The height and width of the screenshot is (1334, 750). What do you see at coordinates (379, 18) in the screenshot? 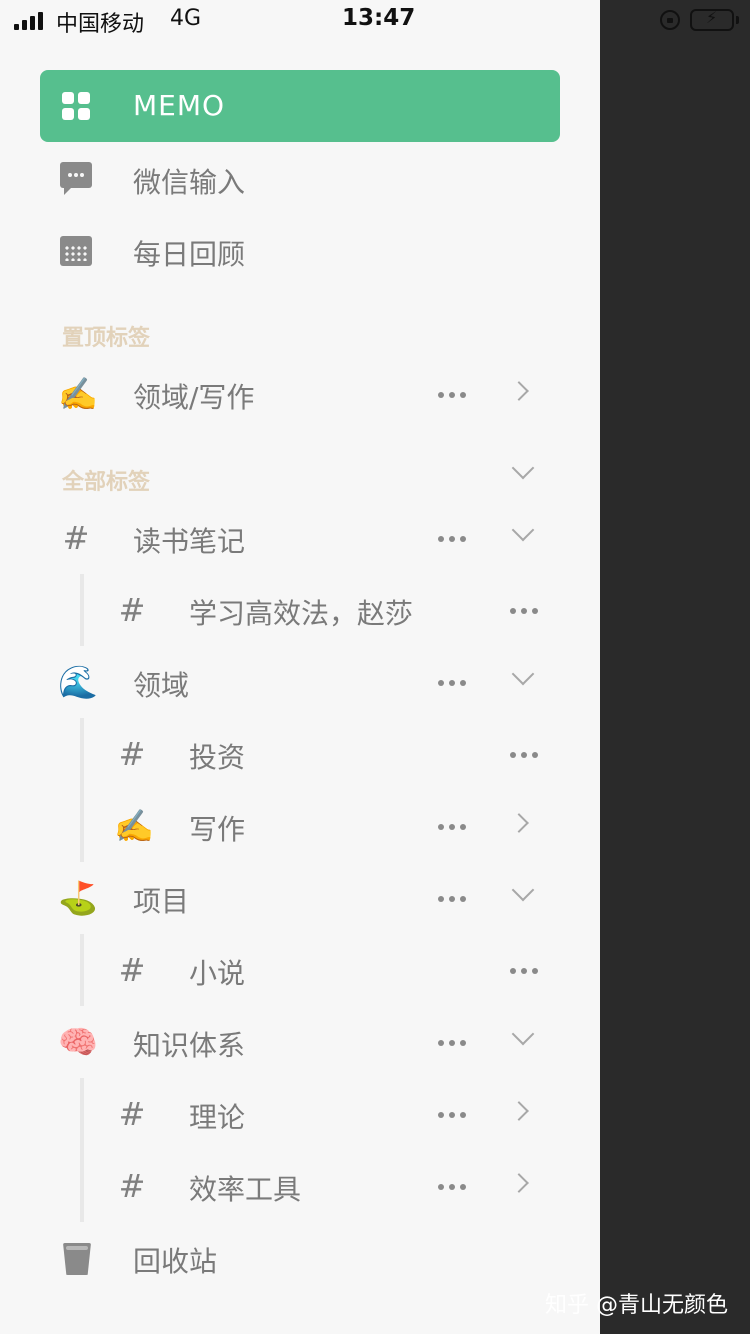
I see `clock: 13:47` at bounding box center [379, 18].